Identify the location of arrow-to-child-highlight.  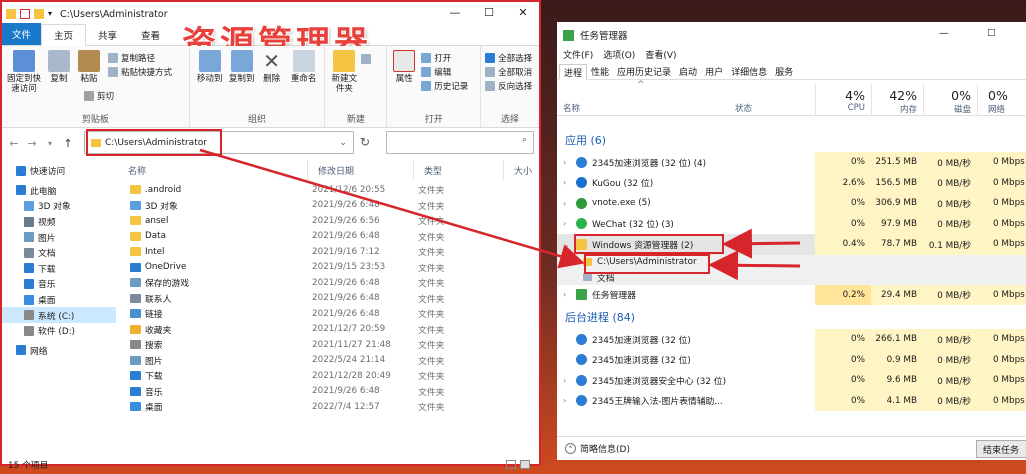
(754, 265).